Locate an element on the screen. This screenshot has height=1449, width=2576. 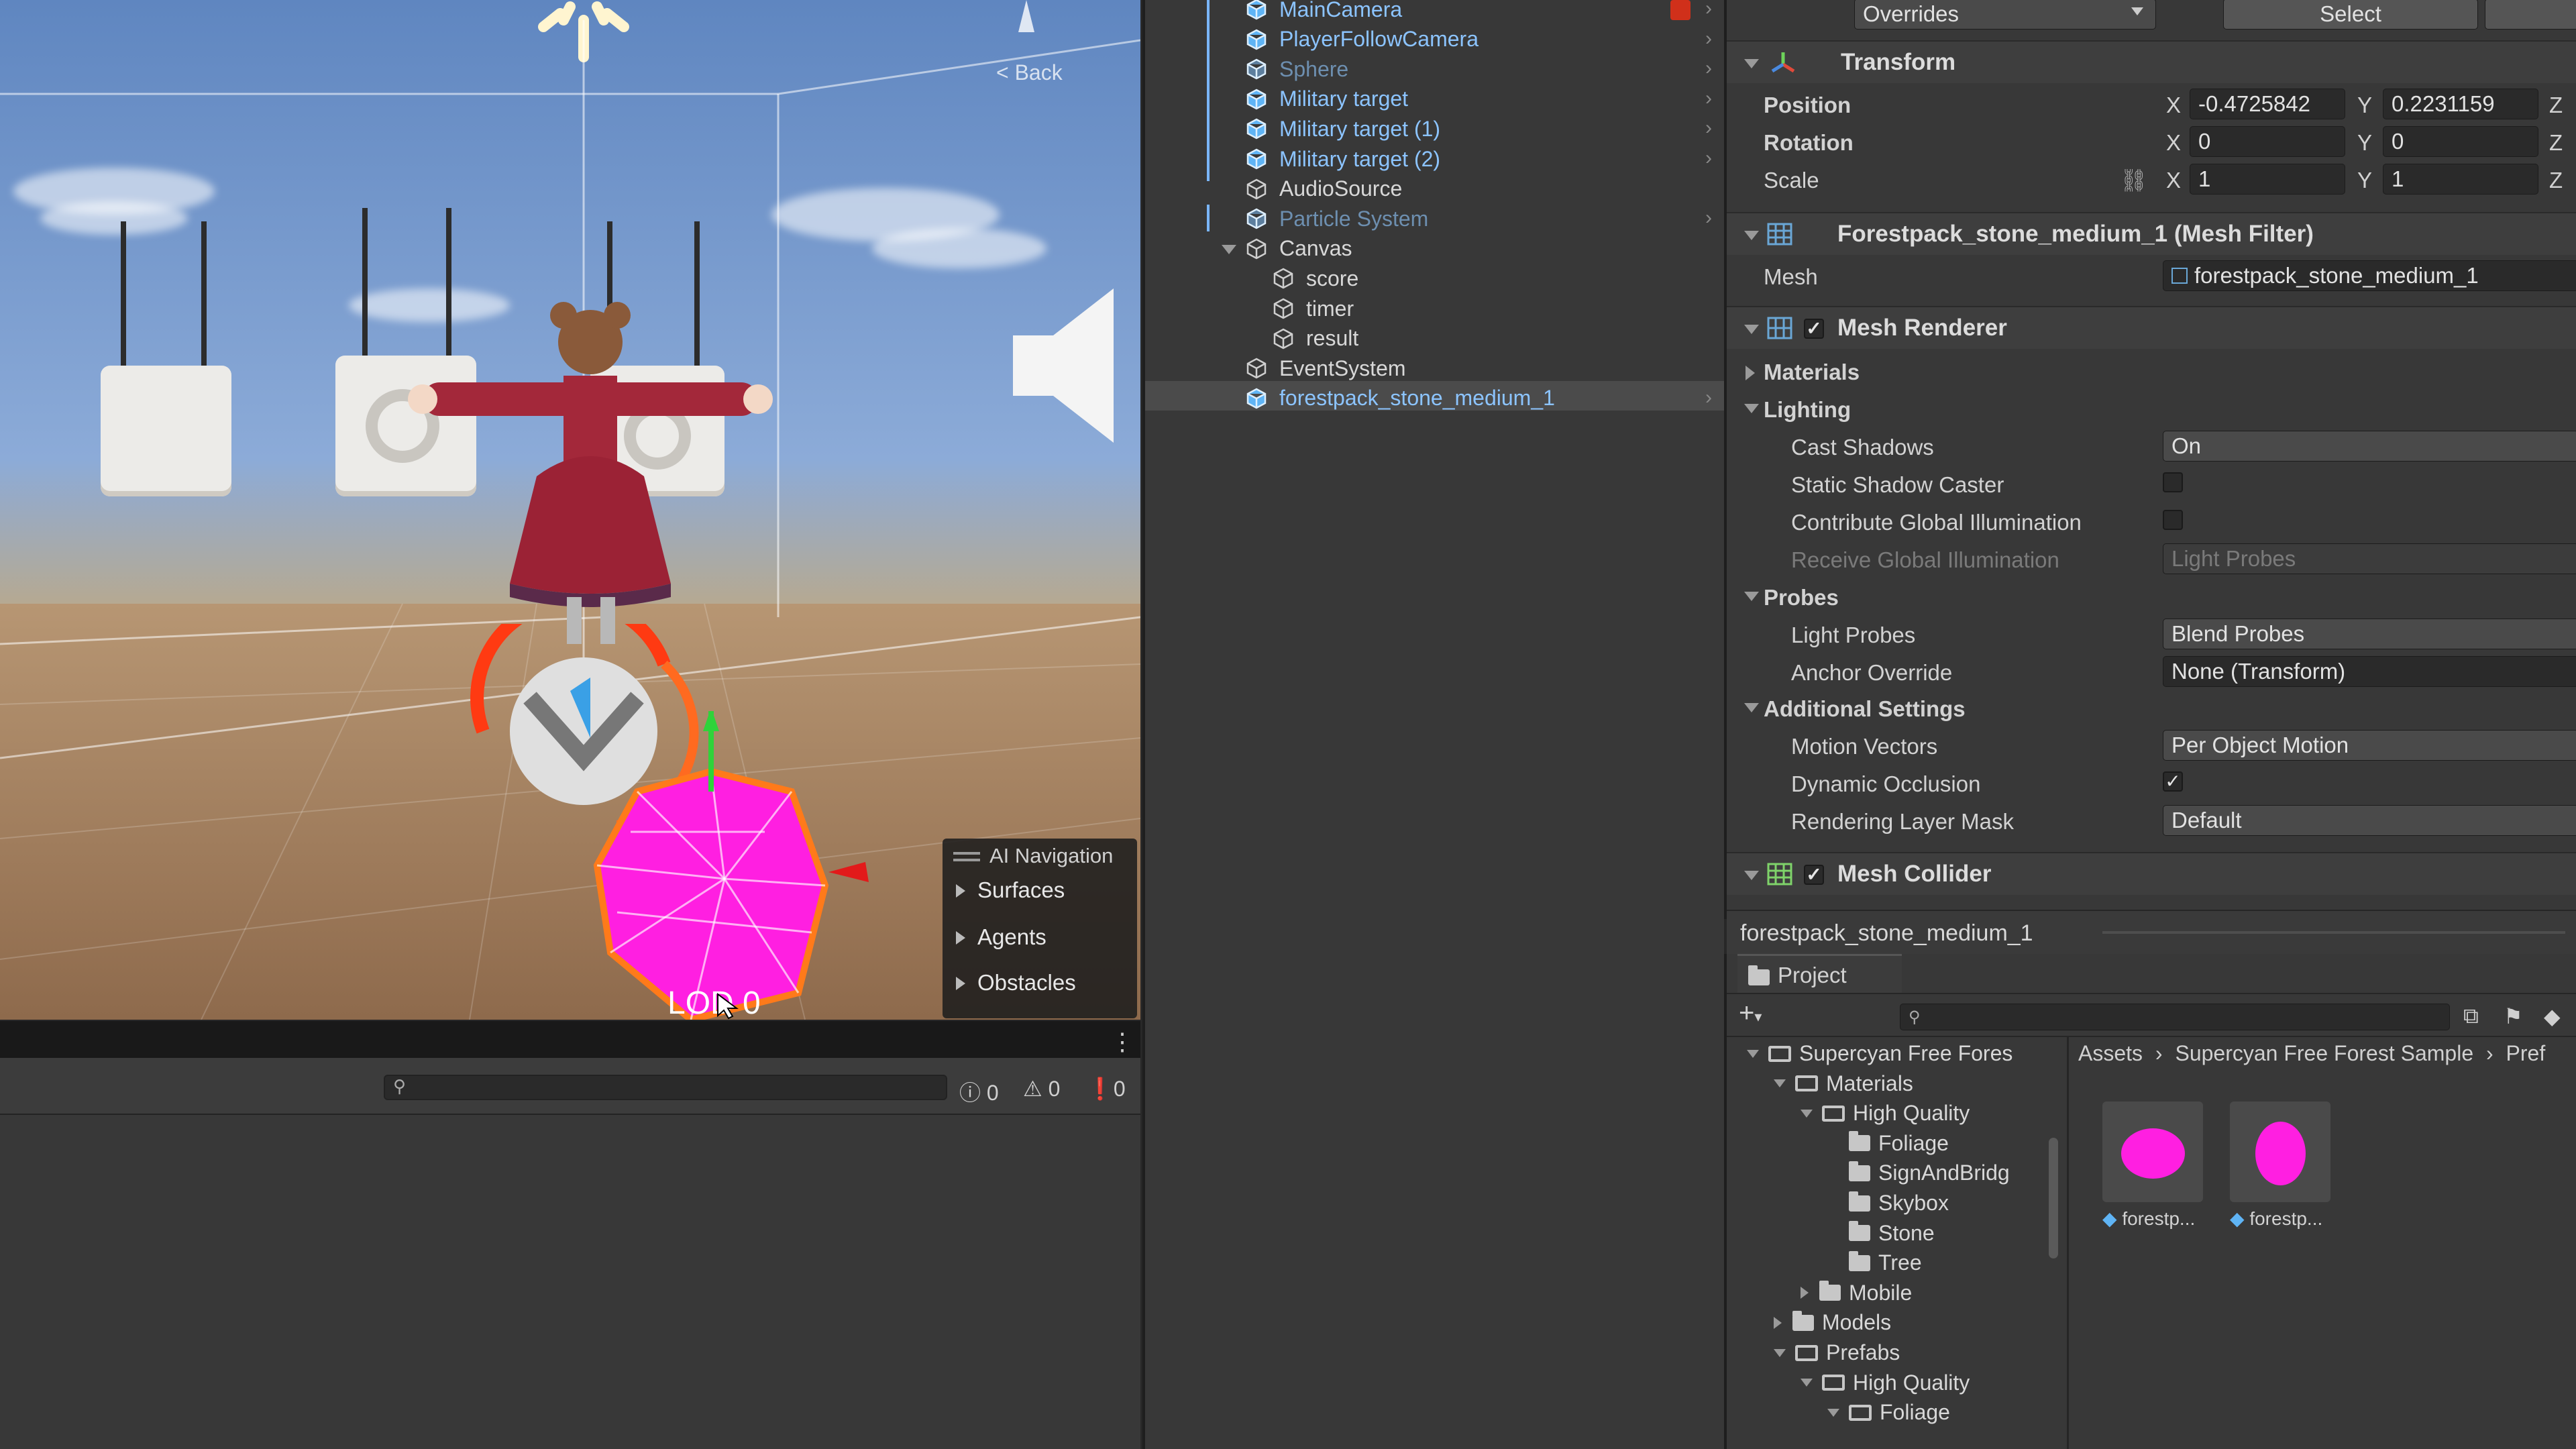
position-y-field: 0.2231159 is located at coordinates (2460, 104).